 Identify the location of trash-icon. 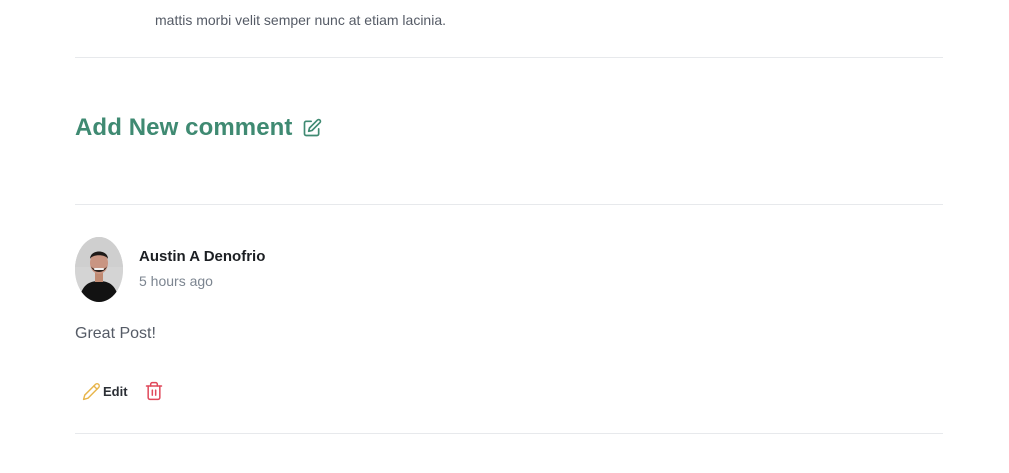
(153, 391).